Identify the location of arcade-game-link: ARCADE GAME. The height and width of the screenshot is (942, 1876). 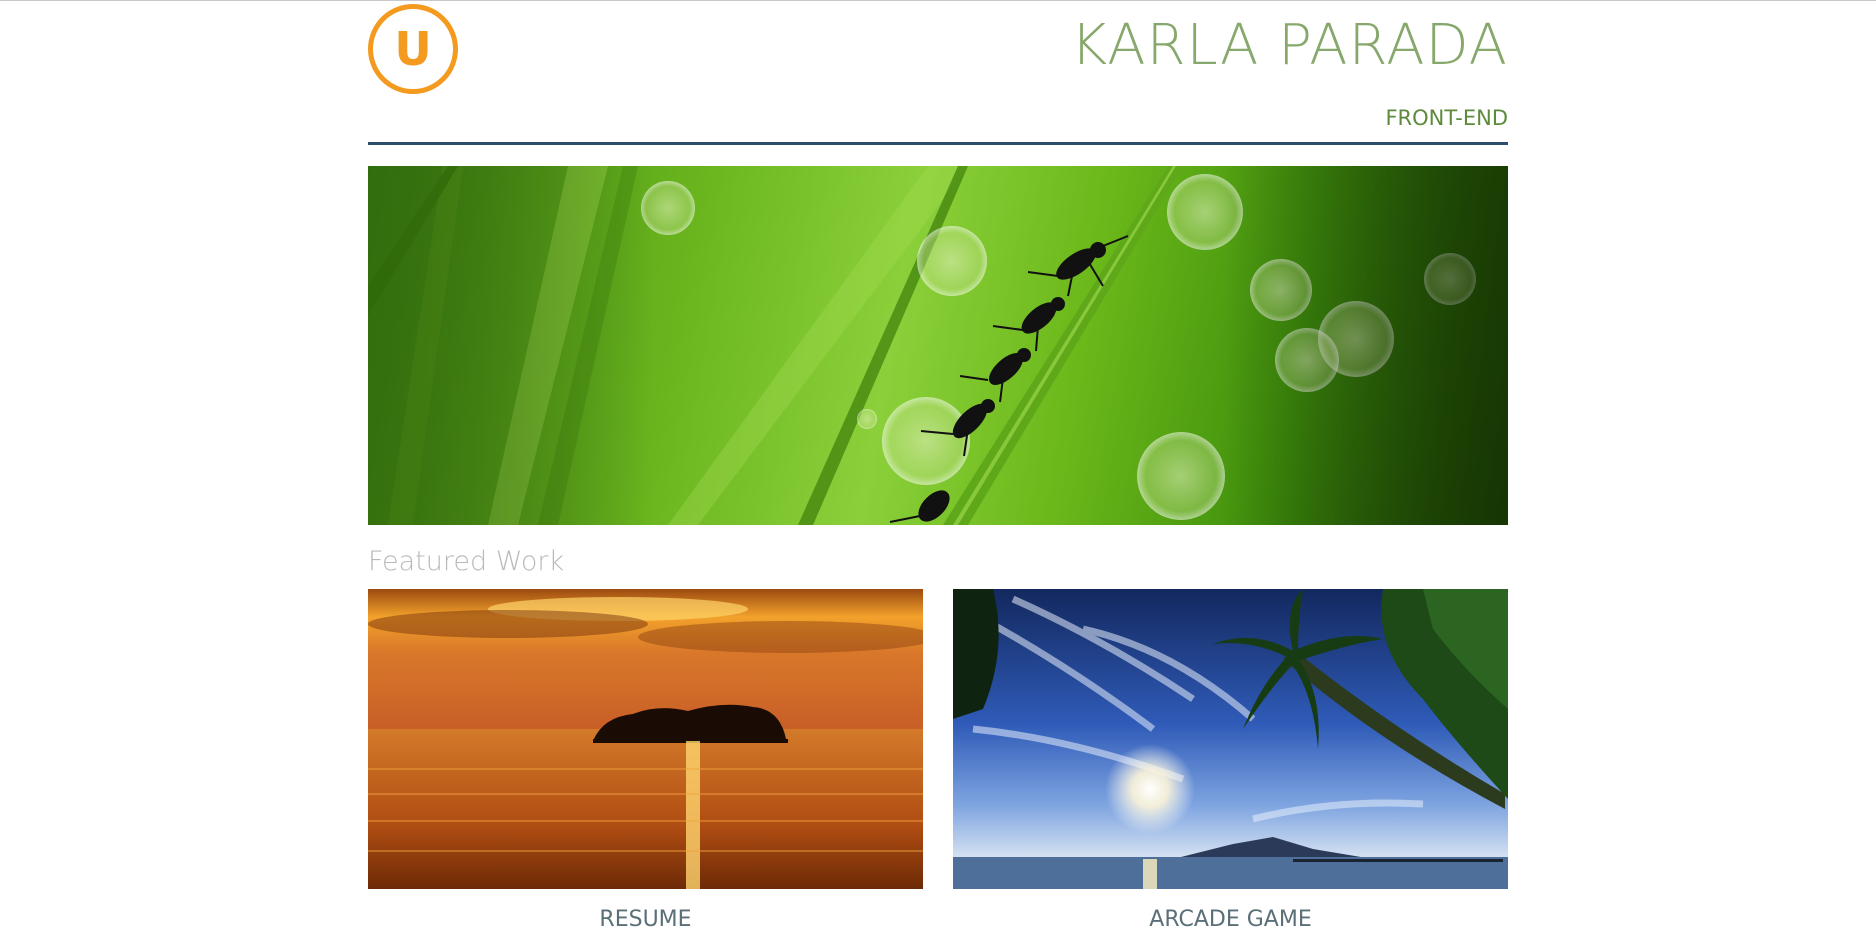
(1230, 920).